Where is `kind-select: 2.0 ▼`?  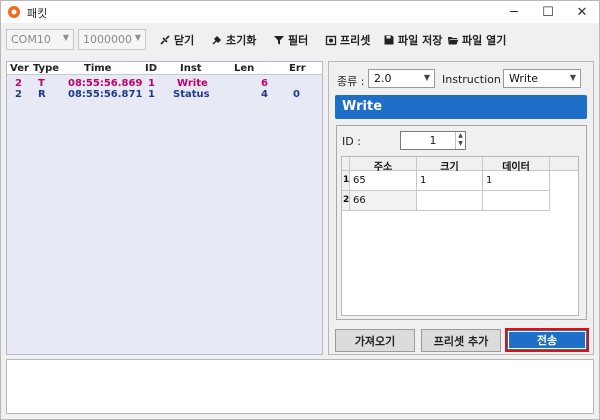 kind-select: 2.0 ▼ is located at coordinates (401, 78).